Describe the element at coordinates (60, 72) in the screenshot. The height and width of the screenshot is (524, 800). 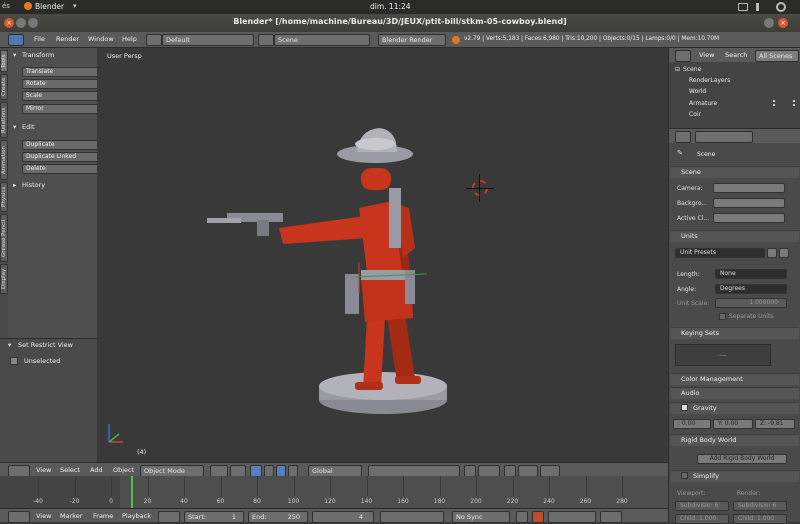
I see `translate-button: Translate` at that location.